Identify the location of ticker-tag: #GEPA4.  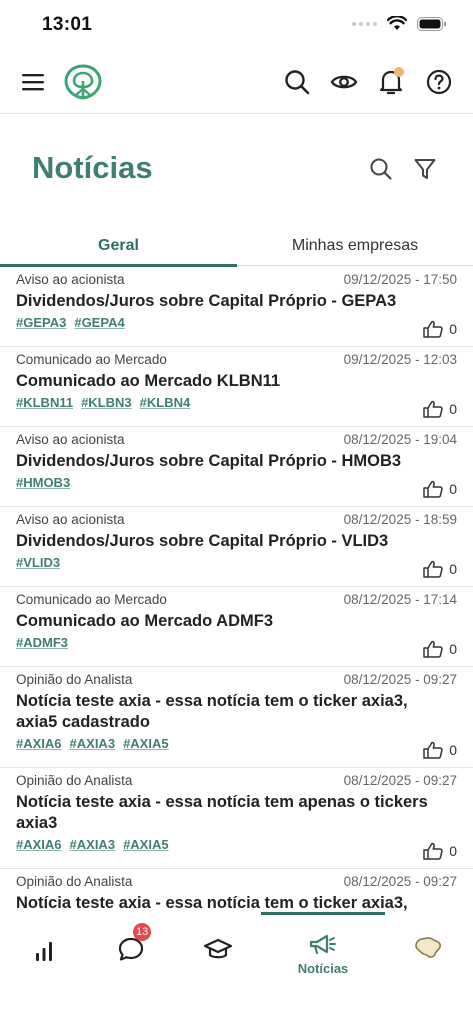
(99, 323).